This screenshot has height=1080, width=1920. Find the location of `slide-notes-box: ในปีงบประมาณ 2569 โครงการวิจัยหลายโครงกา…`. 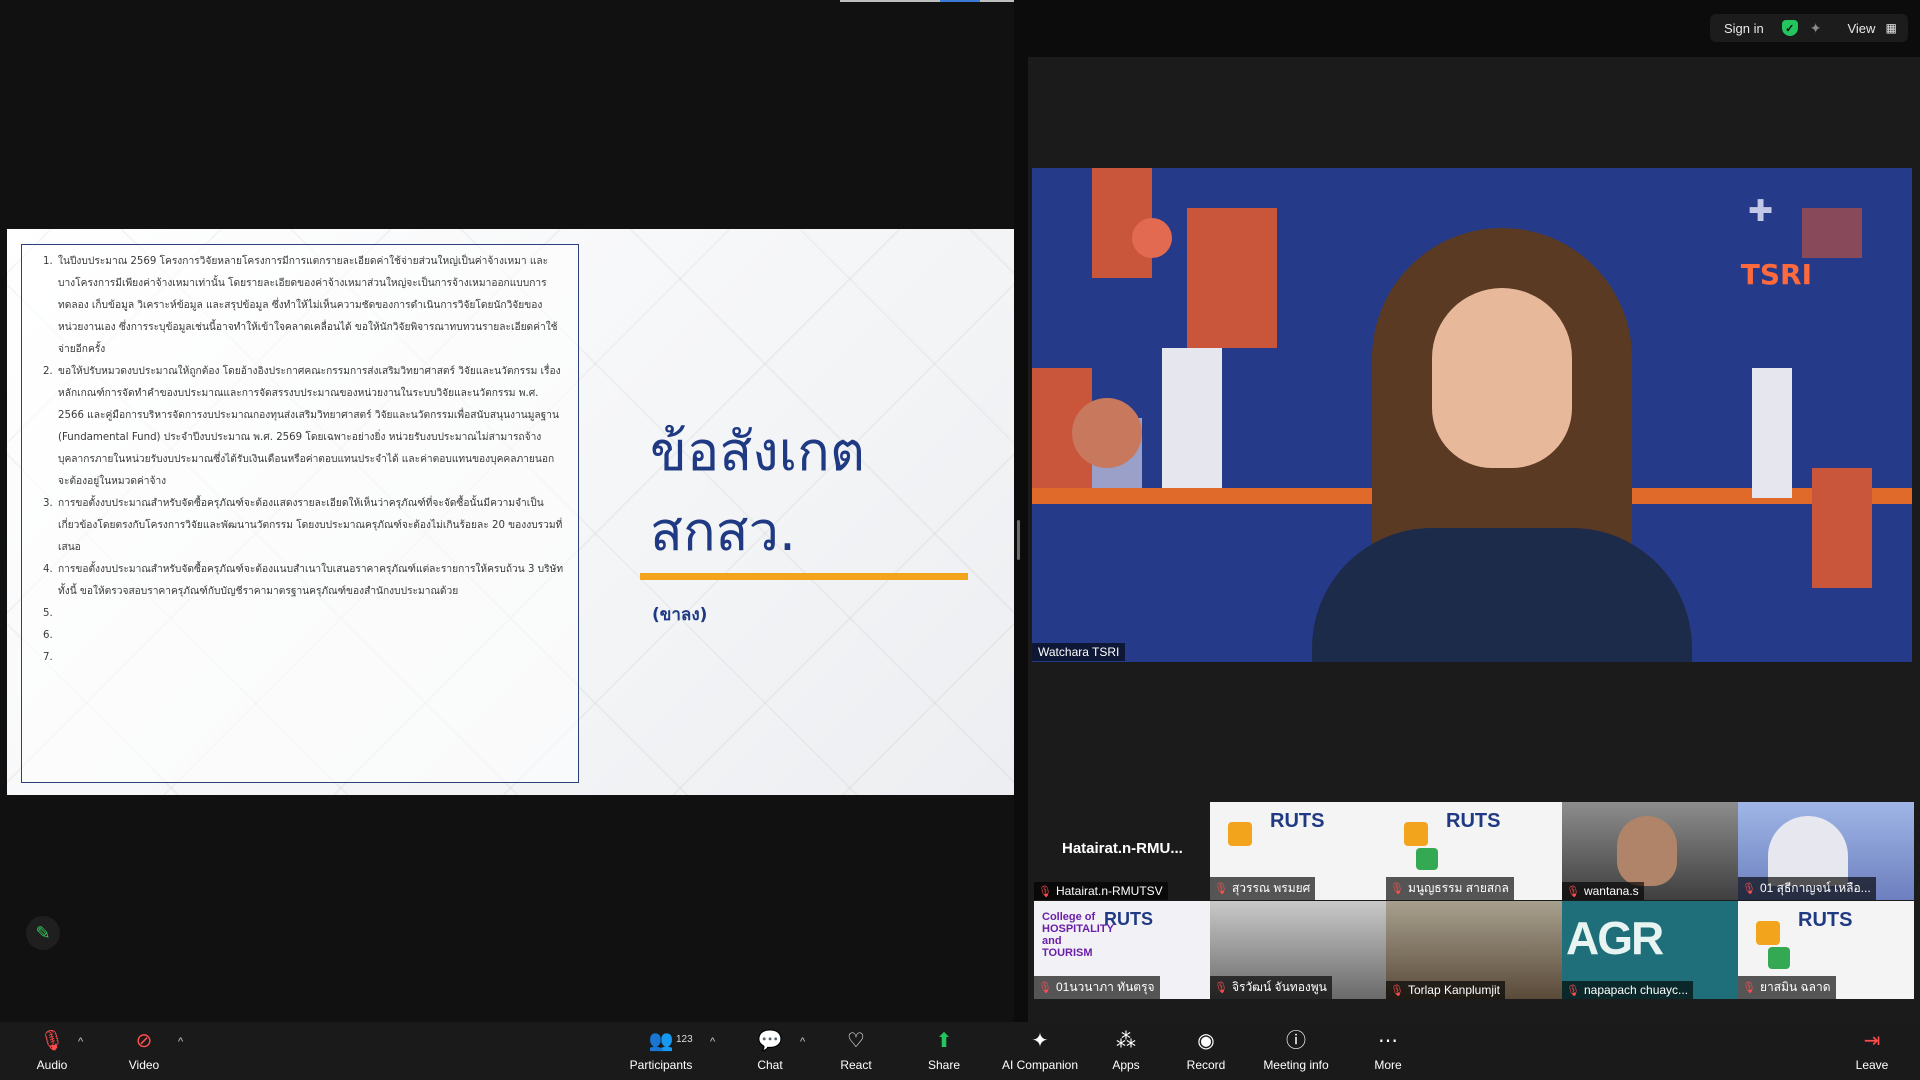

slide-notes-box: ในปีงบประมาณ 2569 โครงการวิจัยหลายโครงกา… is located at coordinates (300, 513).